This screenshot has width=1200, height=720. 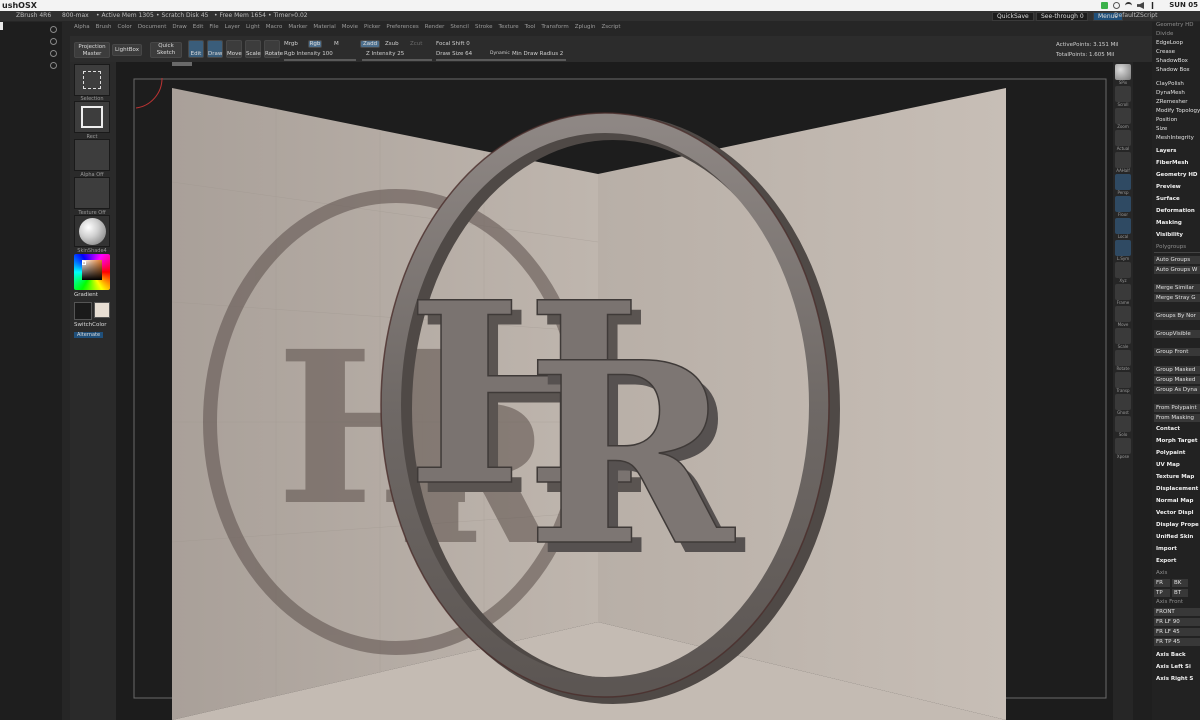 What do you see at coordinates (1177, 390) in the screenshot?
I see `polygroup-button-9: Group As Dyna` at bounding box center [1177, 390].